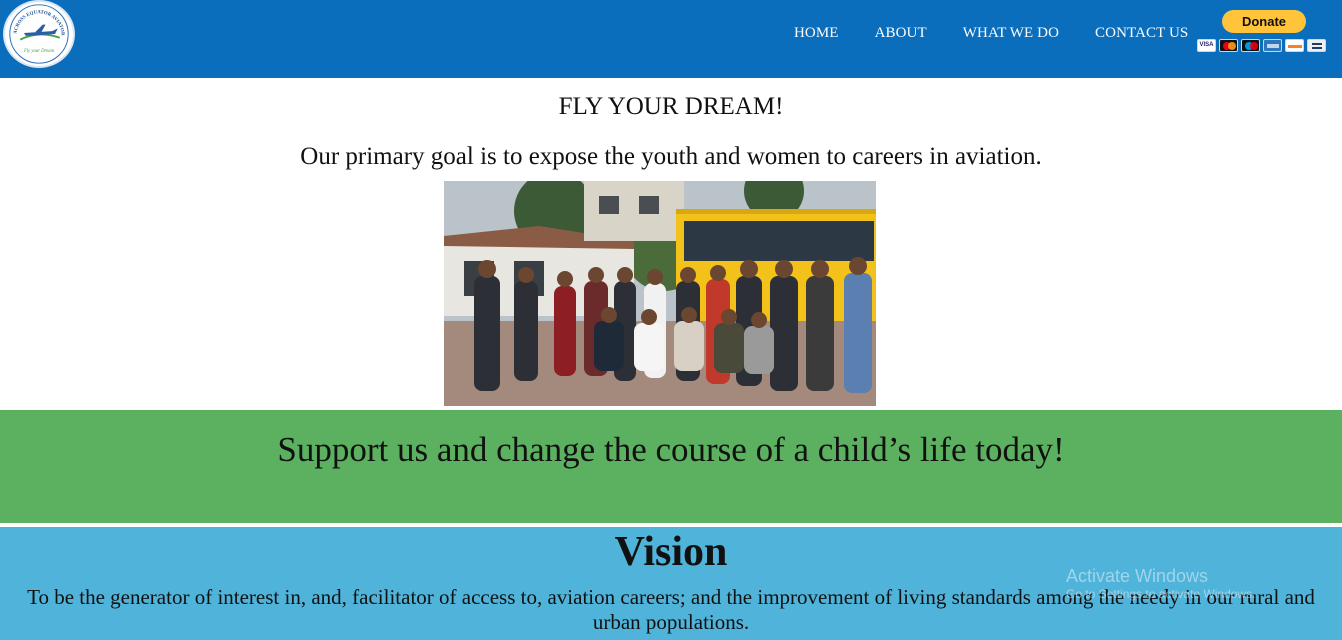  What do you see at coordinates (816, 33) in the screenshot?
I see `nav-home: HOME` at bounding box center [816, 33].